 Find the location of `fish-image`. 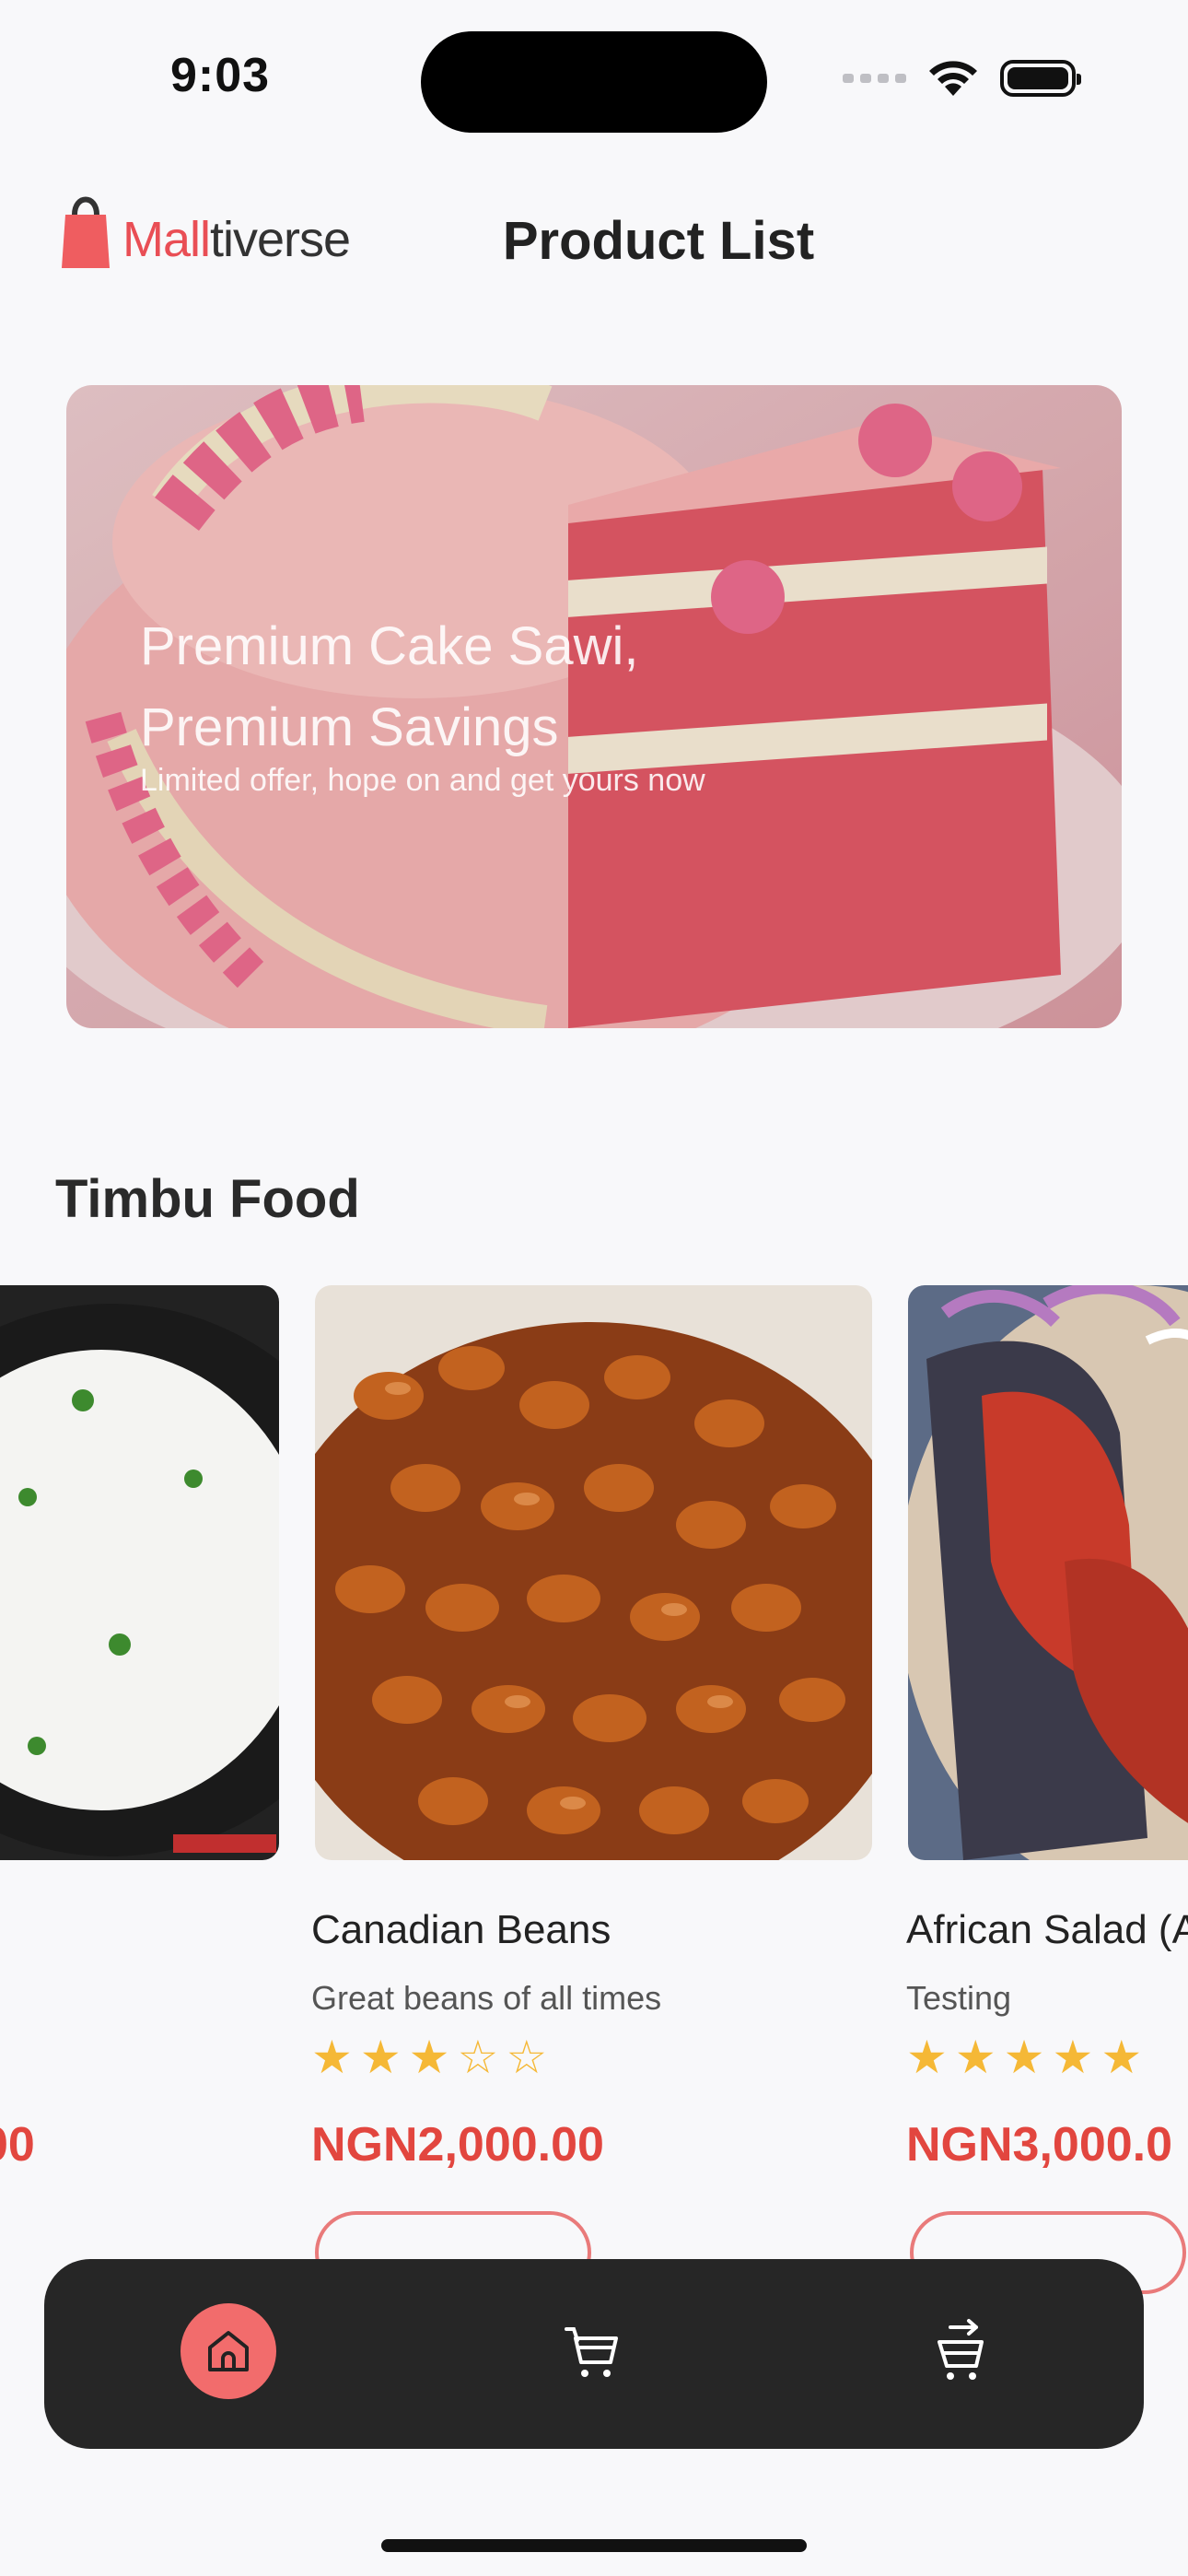

fish-image is located at coordinates (1048, 1572).